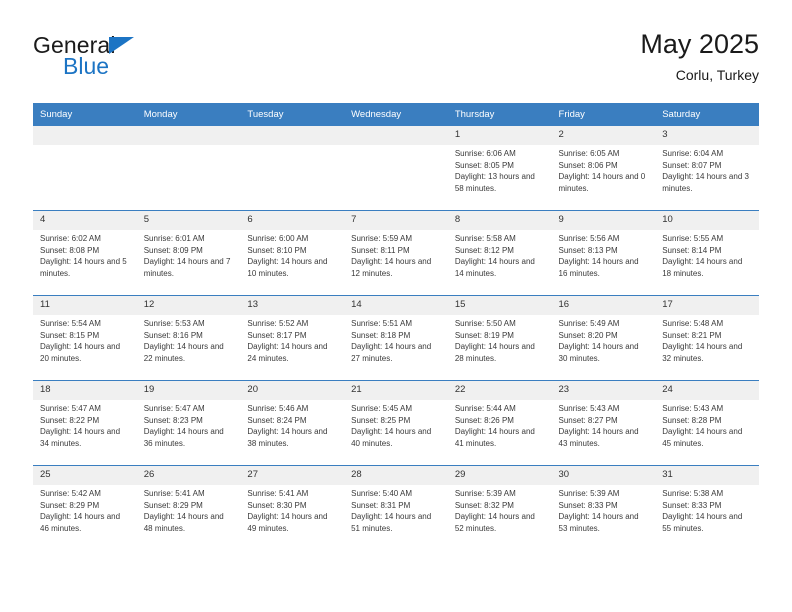 Image resolution: width=792 pixels, height=612 pixels. What do you see at coordinates (292, 305) in the screenshot?
I see `day-number: 13` at bounding box center [292, 305].